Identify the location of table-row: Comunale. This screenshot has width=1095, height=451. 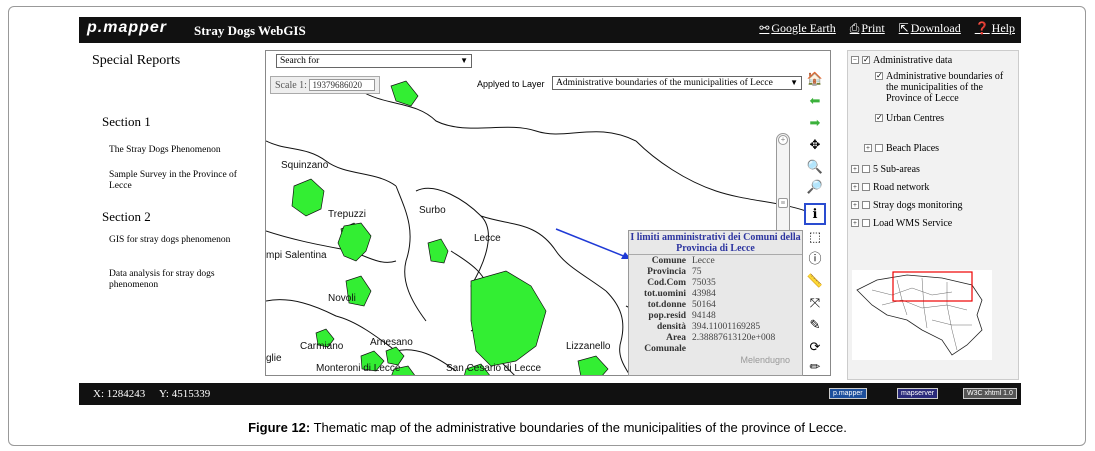
(665, 349).